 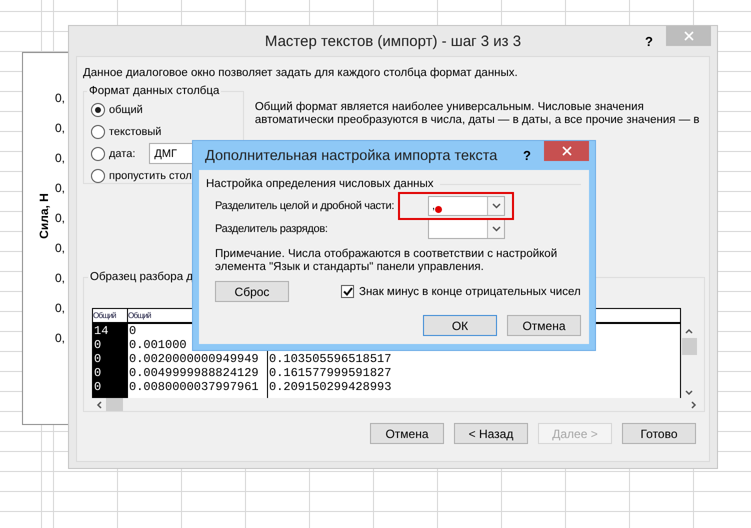 I want to click on window-title: Мастер текстов (импорт) - шаг 3 из 3, so click(x=393, y=41).